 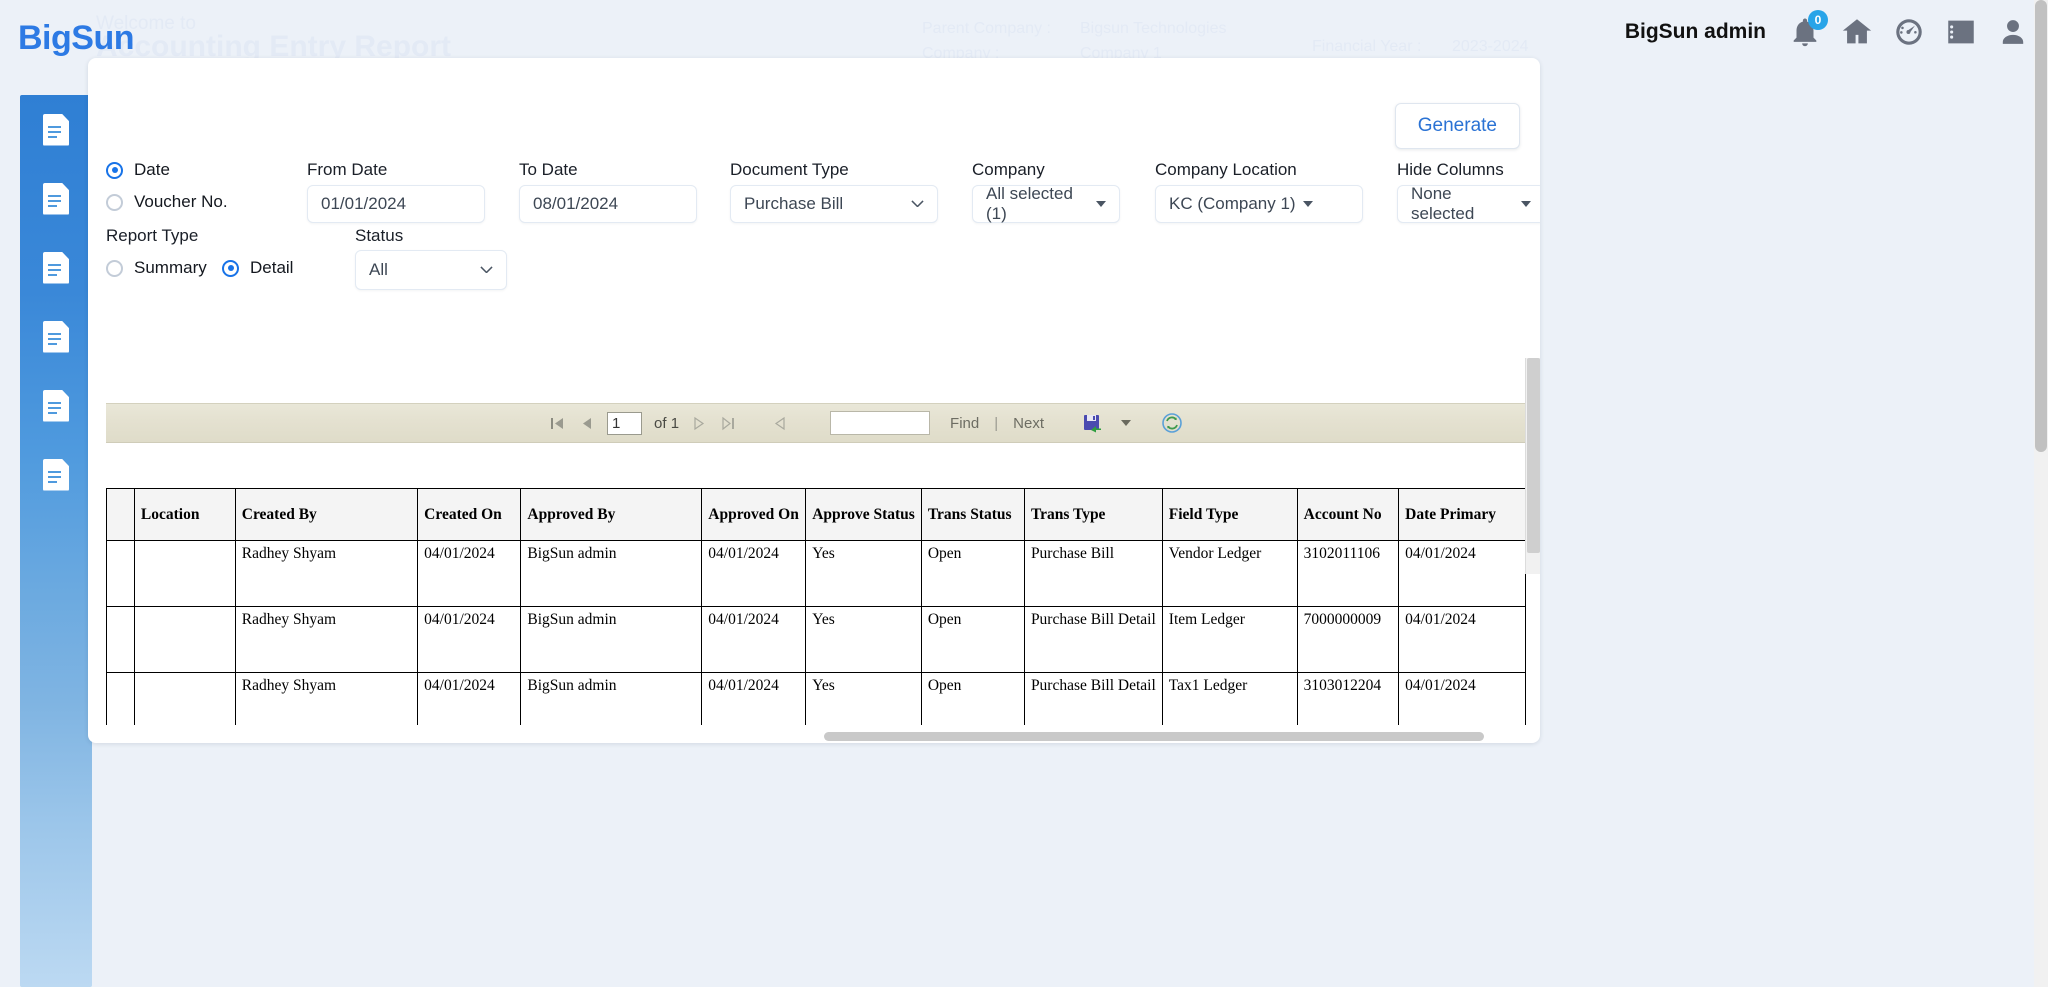 I want to click on document-type-label: Document Type, so click(x=789, y=169).